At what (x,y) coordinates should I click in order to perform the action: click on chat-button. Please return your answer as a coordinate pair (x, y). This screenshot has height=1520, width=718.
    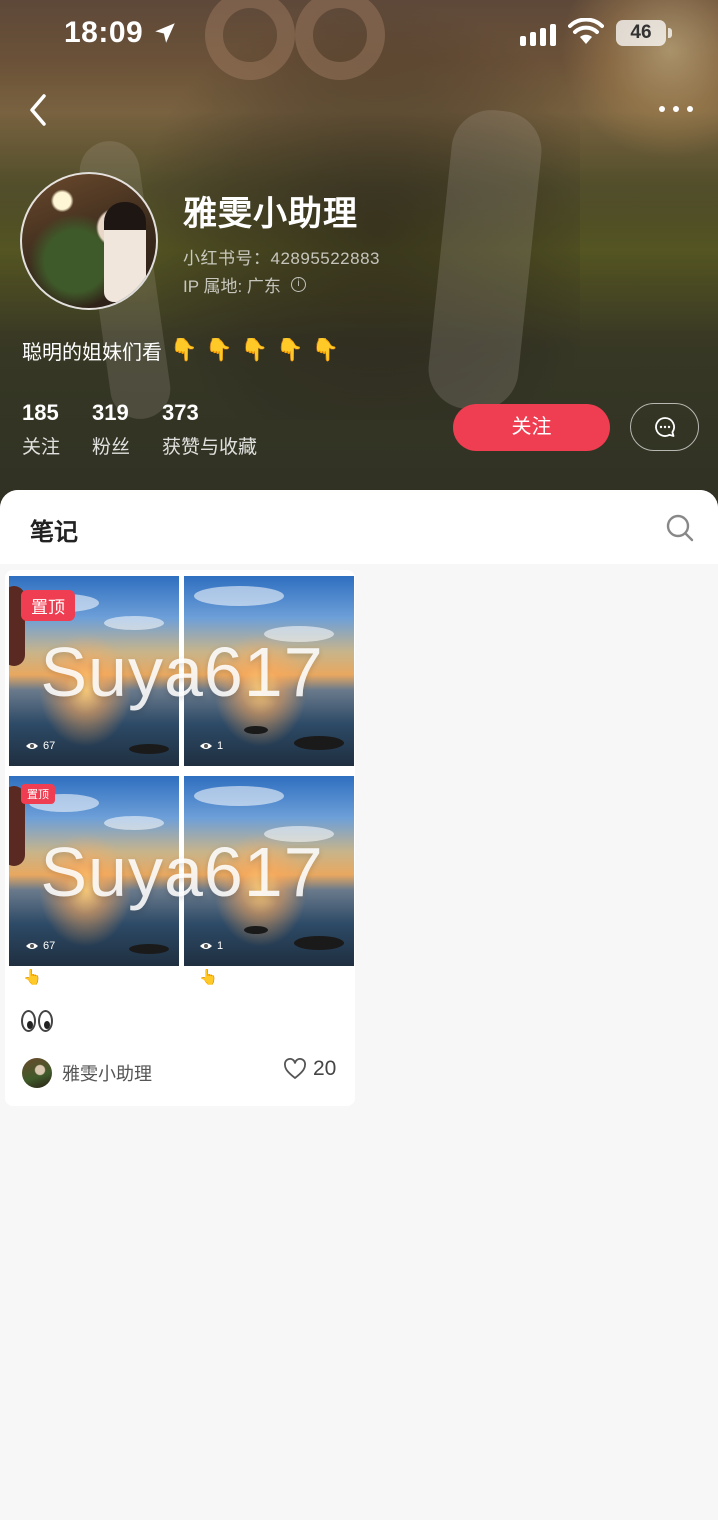
    Looking at the image, I should click on (664, 427).